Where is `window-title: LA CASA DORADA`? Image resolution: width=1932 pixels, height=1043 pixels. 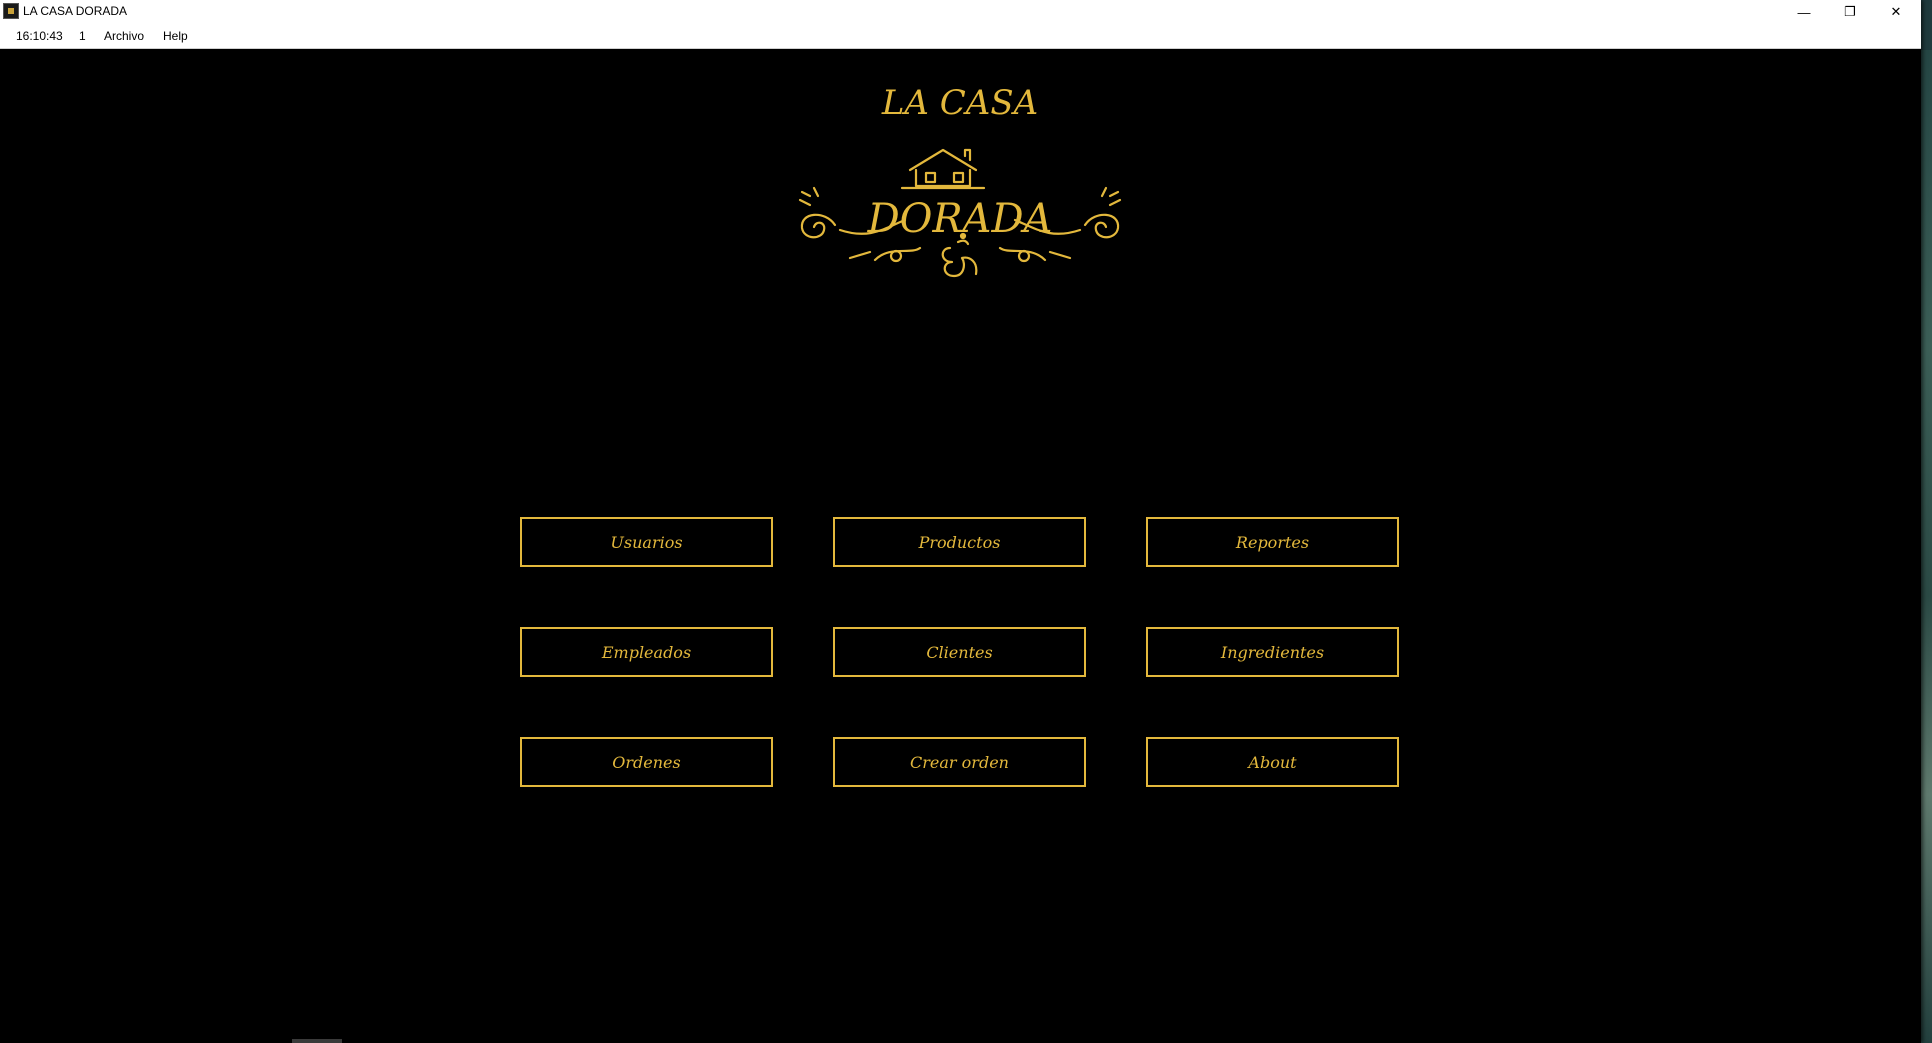
window-title: LA CASA DORADA is located at coordinates (75, 11).